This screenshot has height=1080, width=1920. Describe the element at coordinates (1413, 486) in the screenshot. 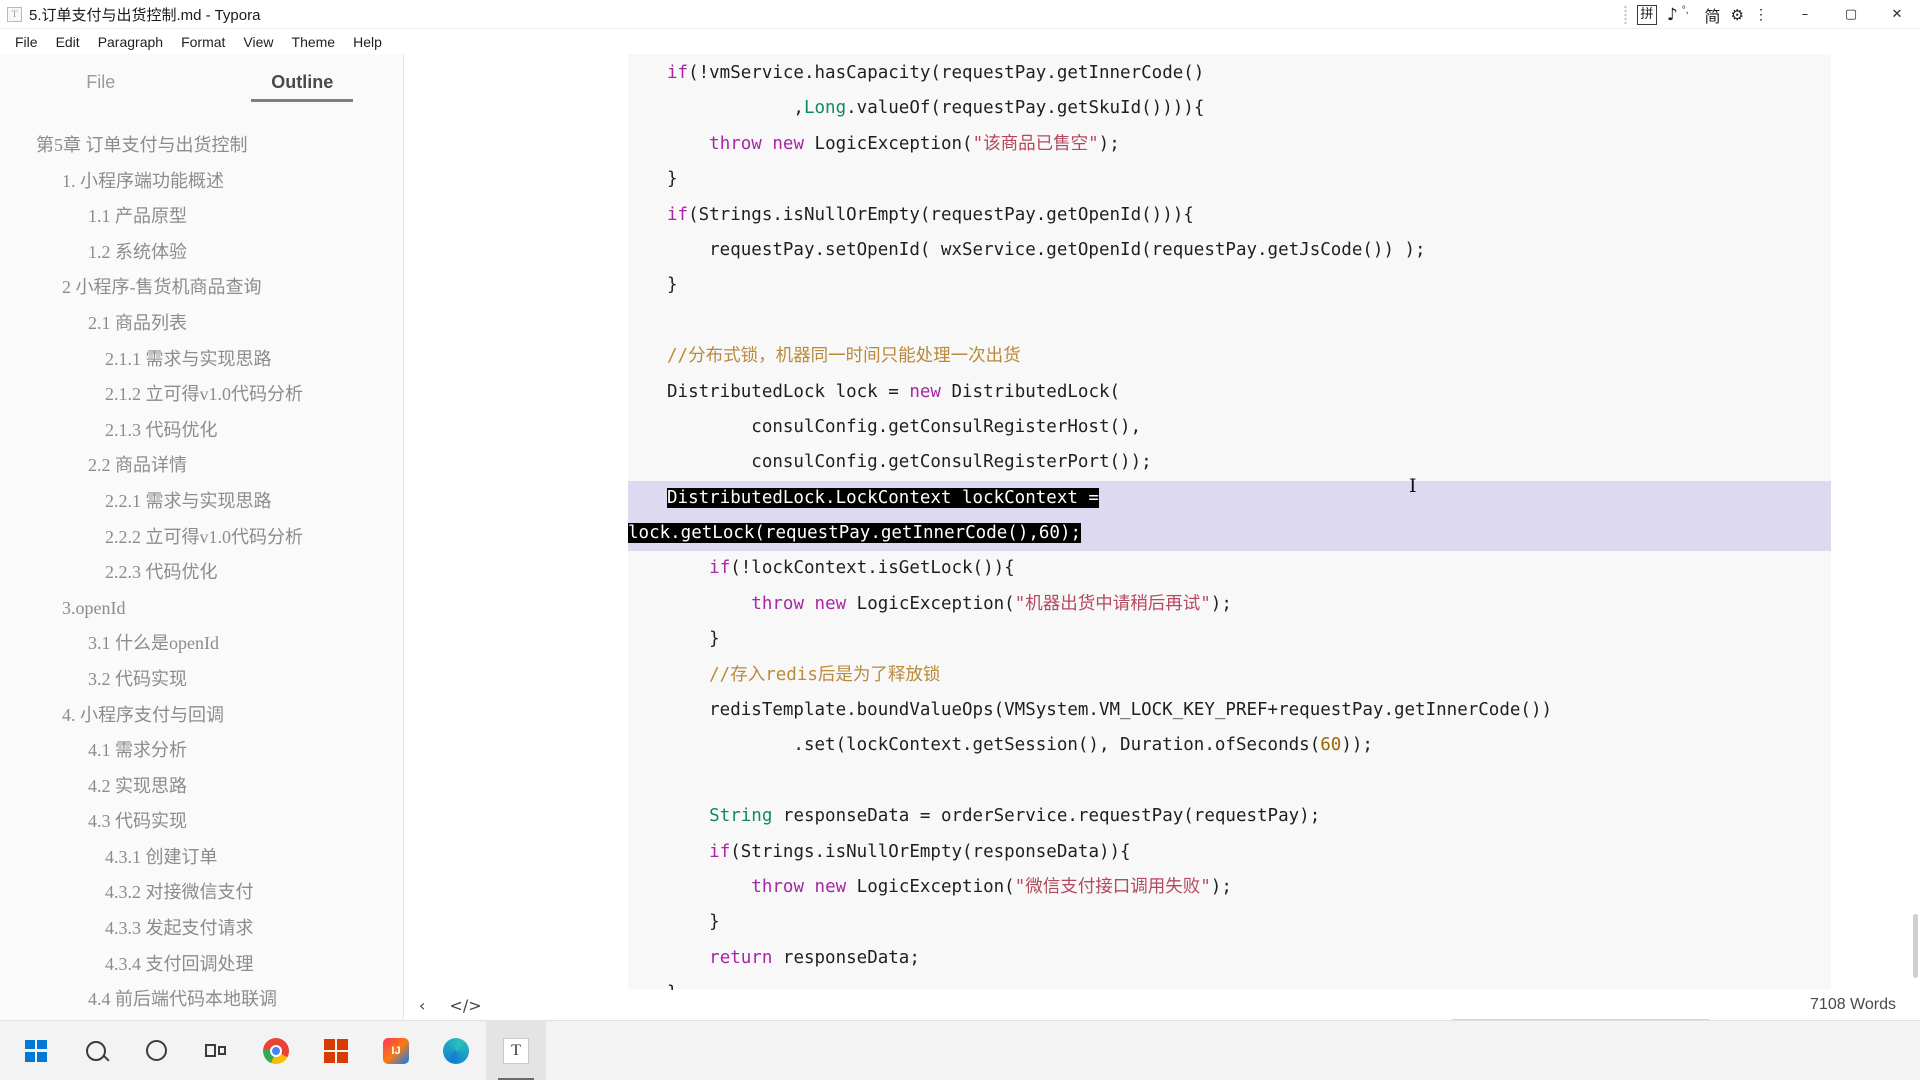

I see `text-cursor-icon: I` at that location.